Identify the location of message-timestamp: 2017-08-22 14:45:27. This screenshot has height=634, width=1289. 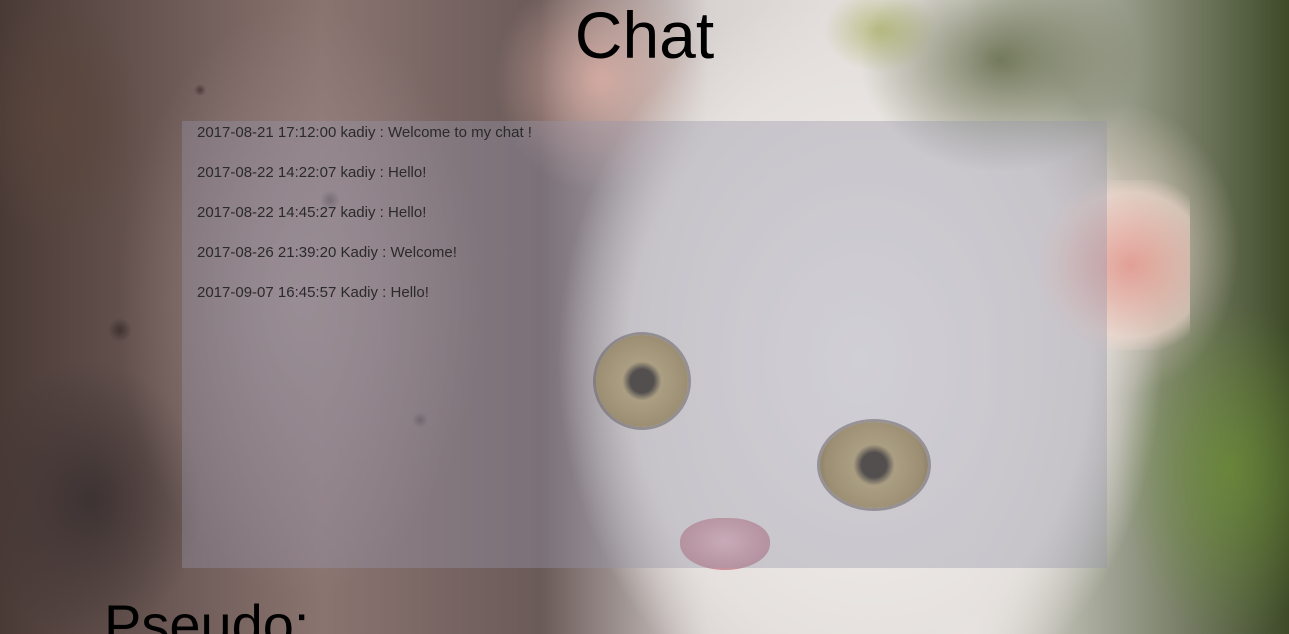
(267, 212).